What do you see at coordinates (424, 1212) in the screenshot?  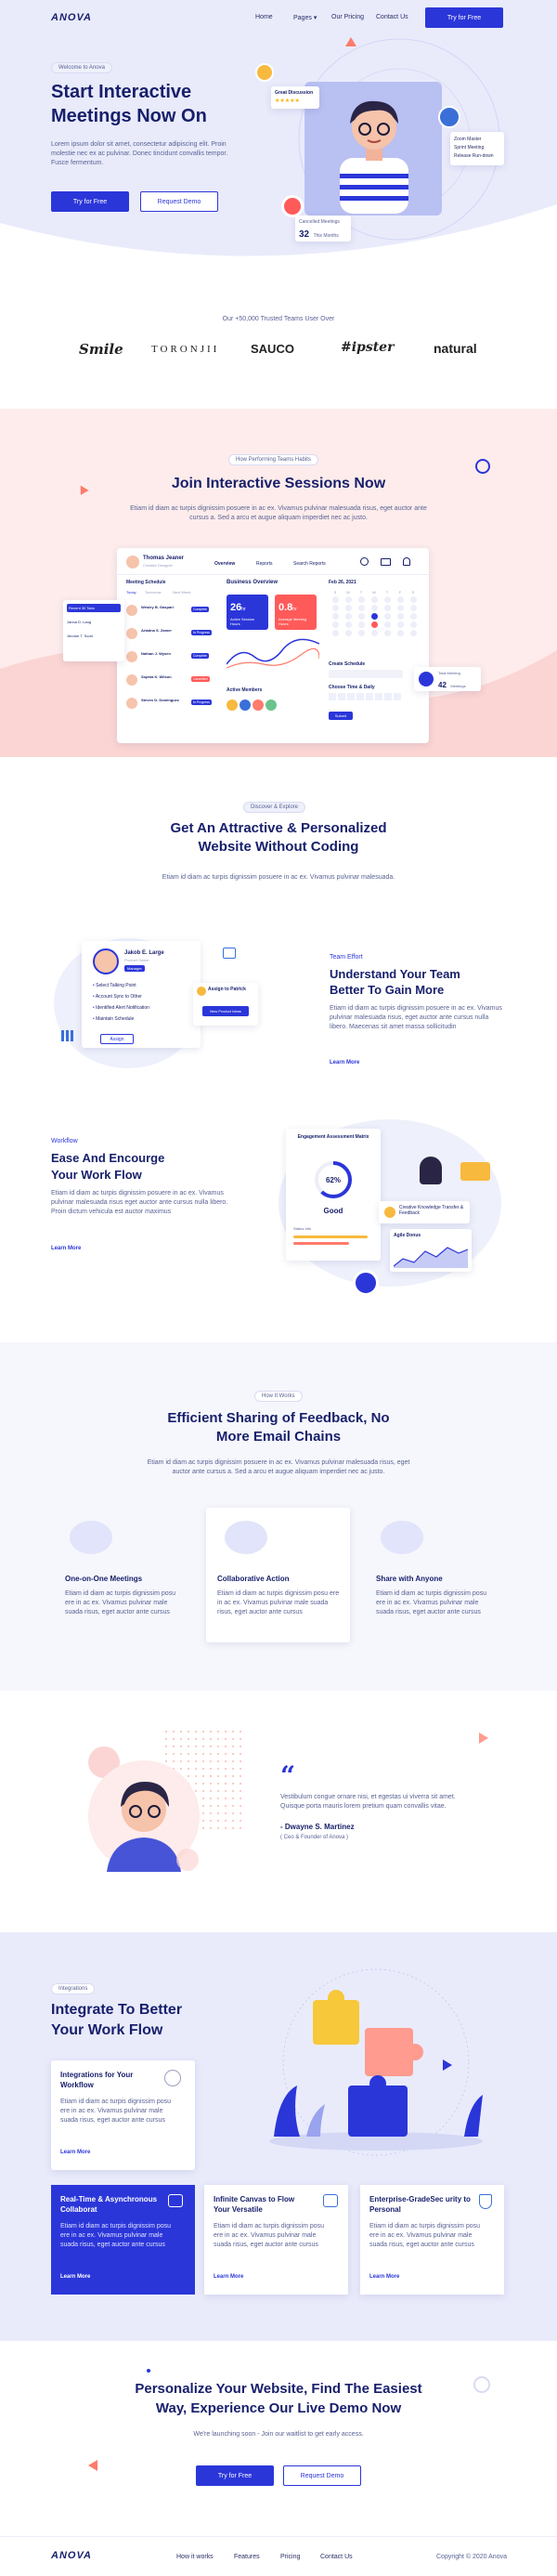 I see `creative-transfer-card: Creative Knowledge Transfer & Feedback` at bounding box center [424, 1212].